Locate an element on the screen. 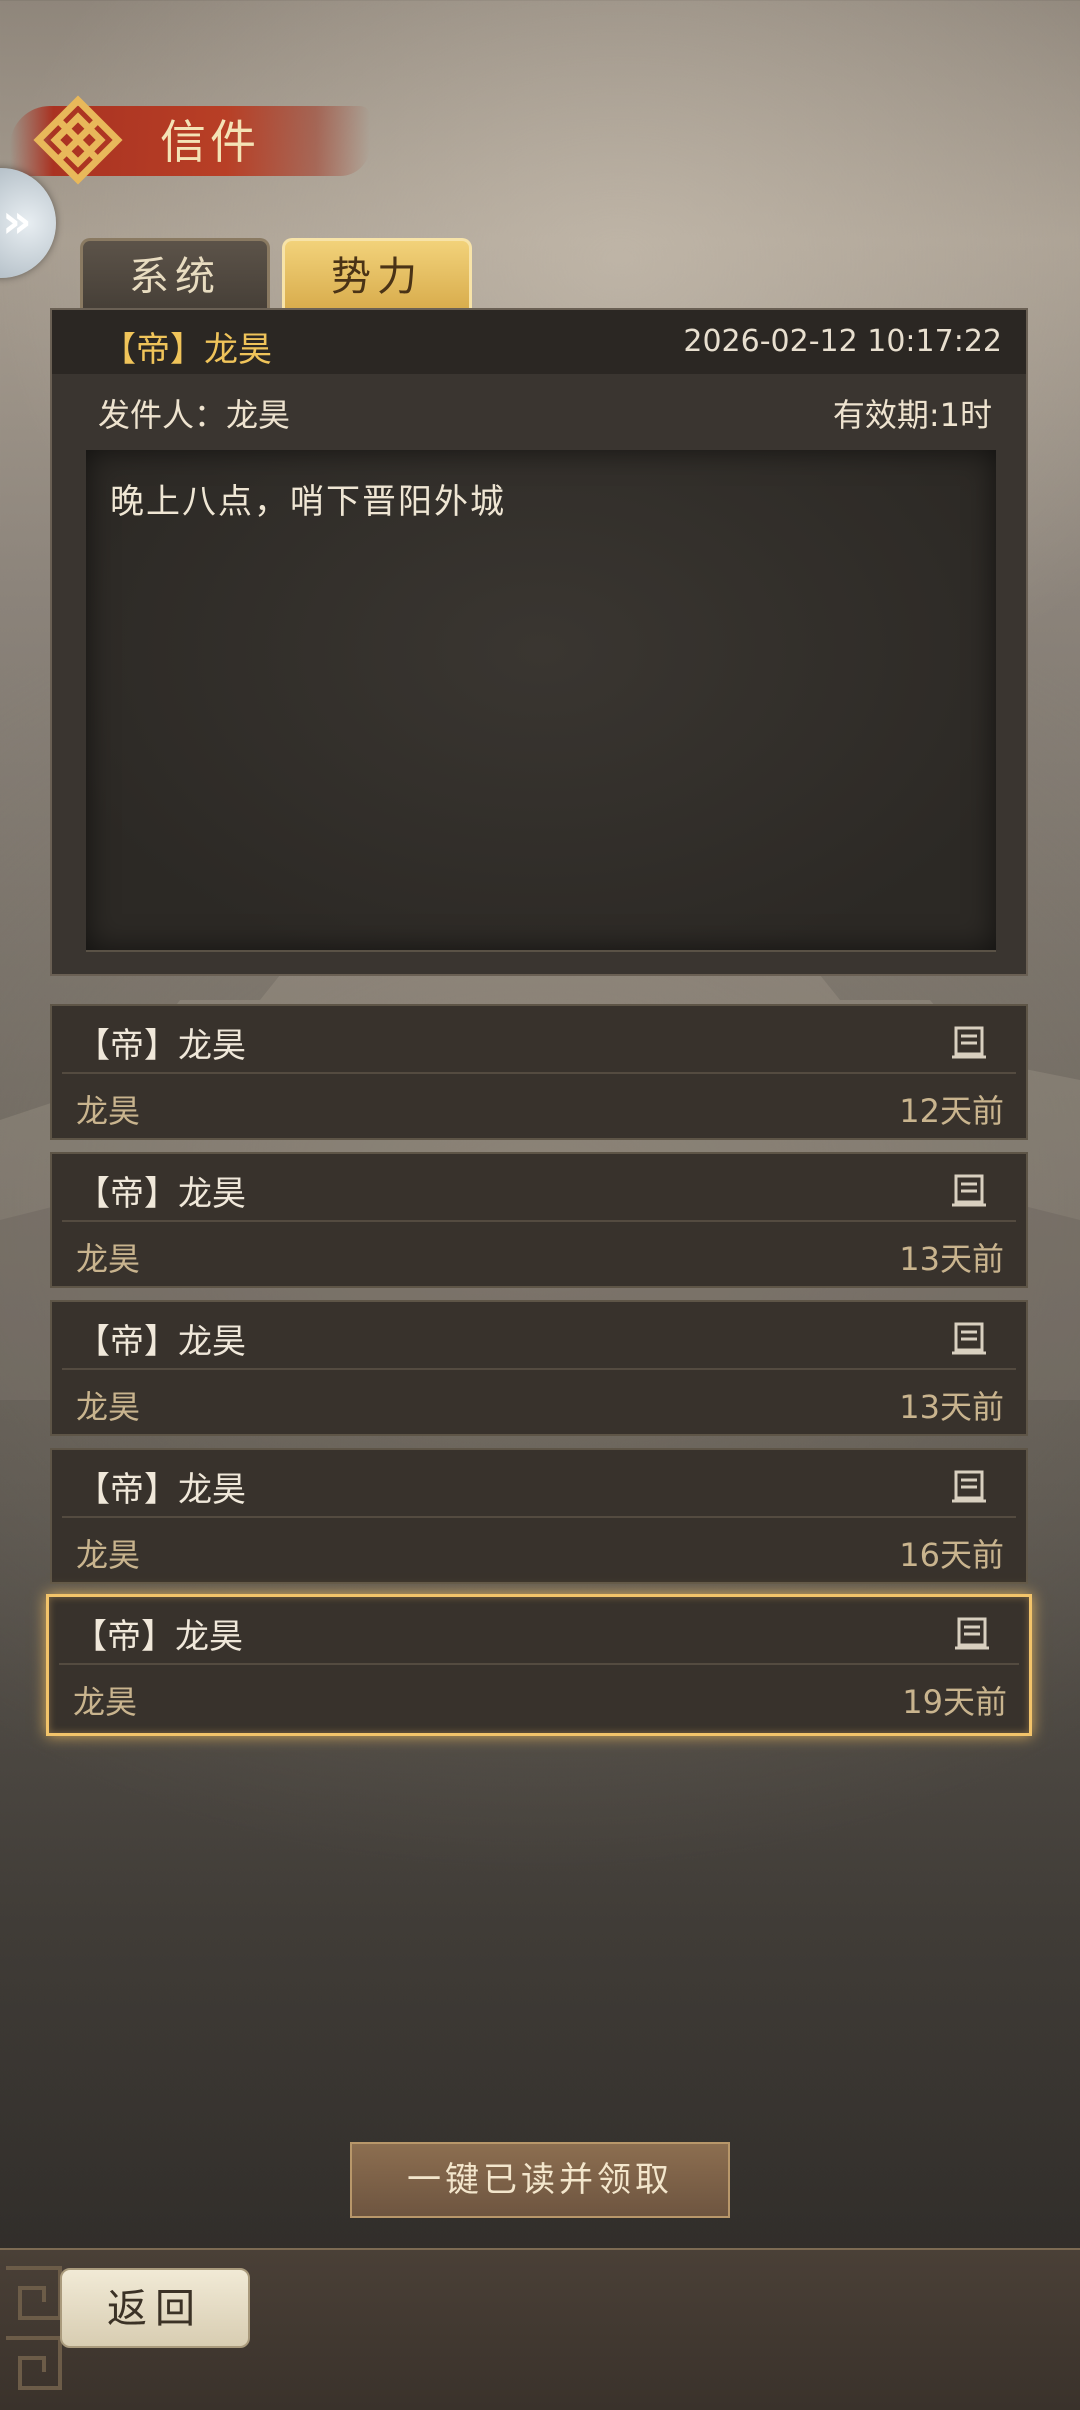 The height and width of the screenshot is (2410, 1080). mail-validity: 有效期:1时 is located at coordinates (912, 415).